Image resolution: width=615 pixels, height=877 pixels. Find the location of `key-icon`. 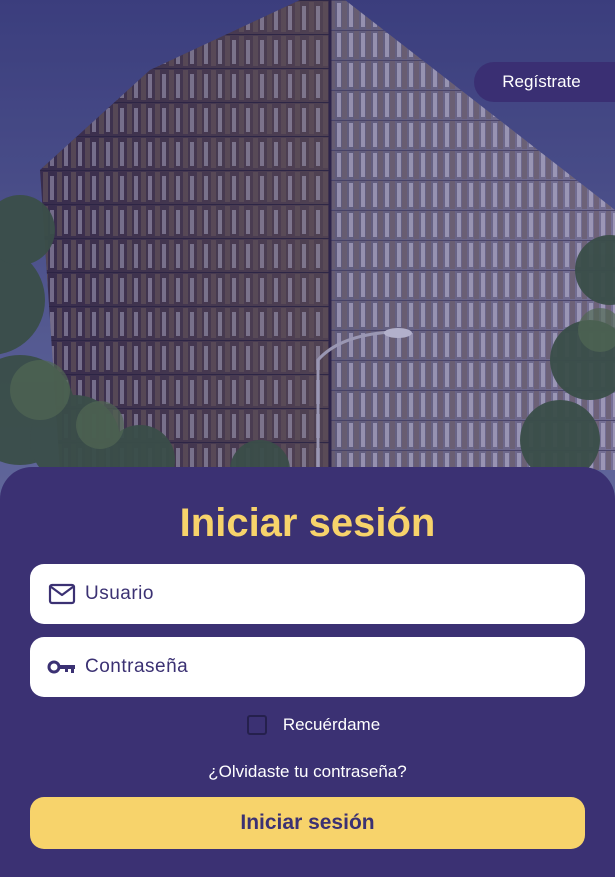

key-icon is located at coordinates (62, 667).